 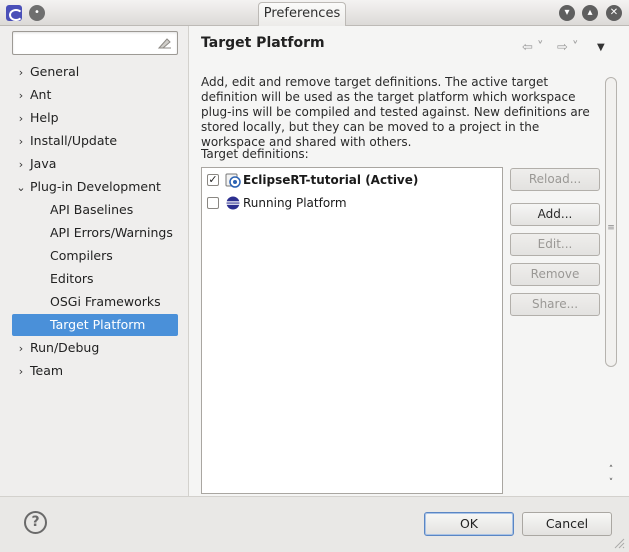 What do you see at coordinates (95, 279) in the screenshot?
I see `tree-item-editors: Editors` at bounding box center [95, 279].